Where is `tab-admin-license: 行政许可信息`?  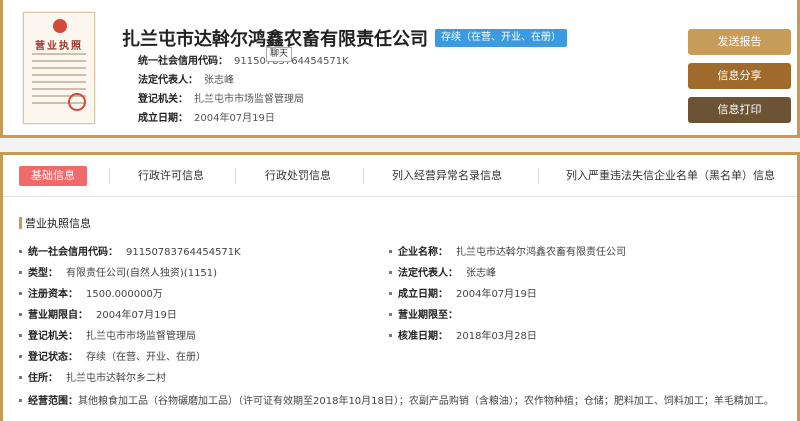 tab-admin-license: 行政许可信息 is located at coordinates (171, 176).